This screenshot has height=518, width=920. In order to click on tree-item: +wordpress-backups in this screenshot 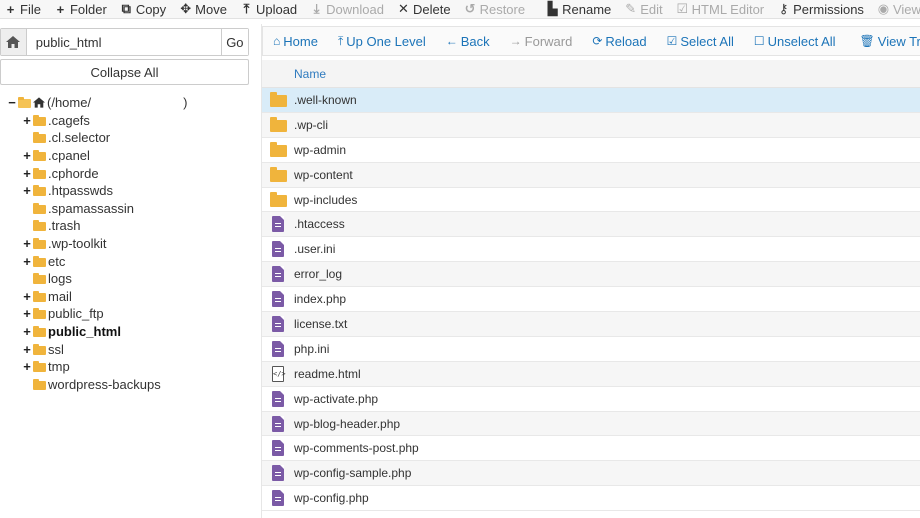, I will do `click(127, 385)`.